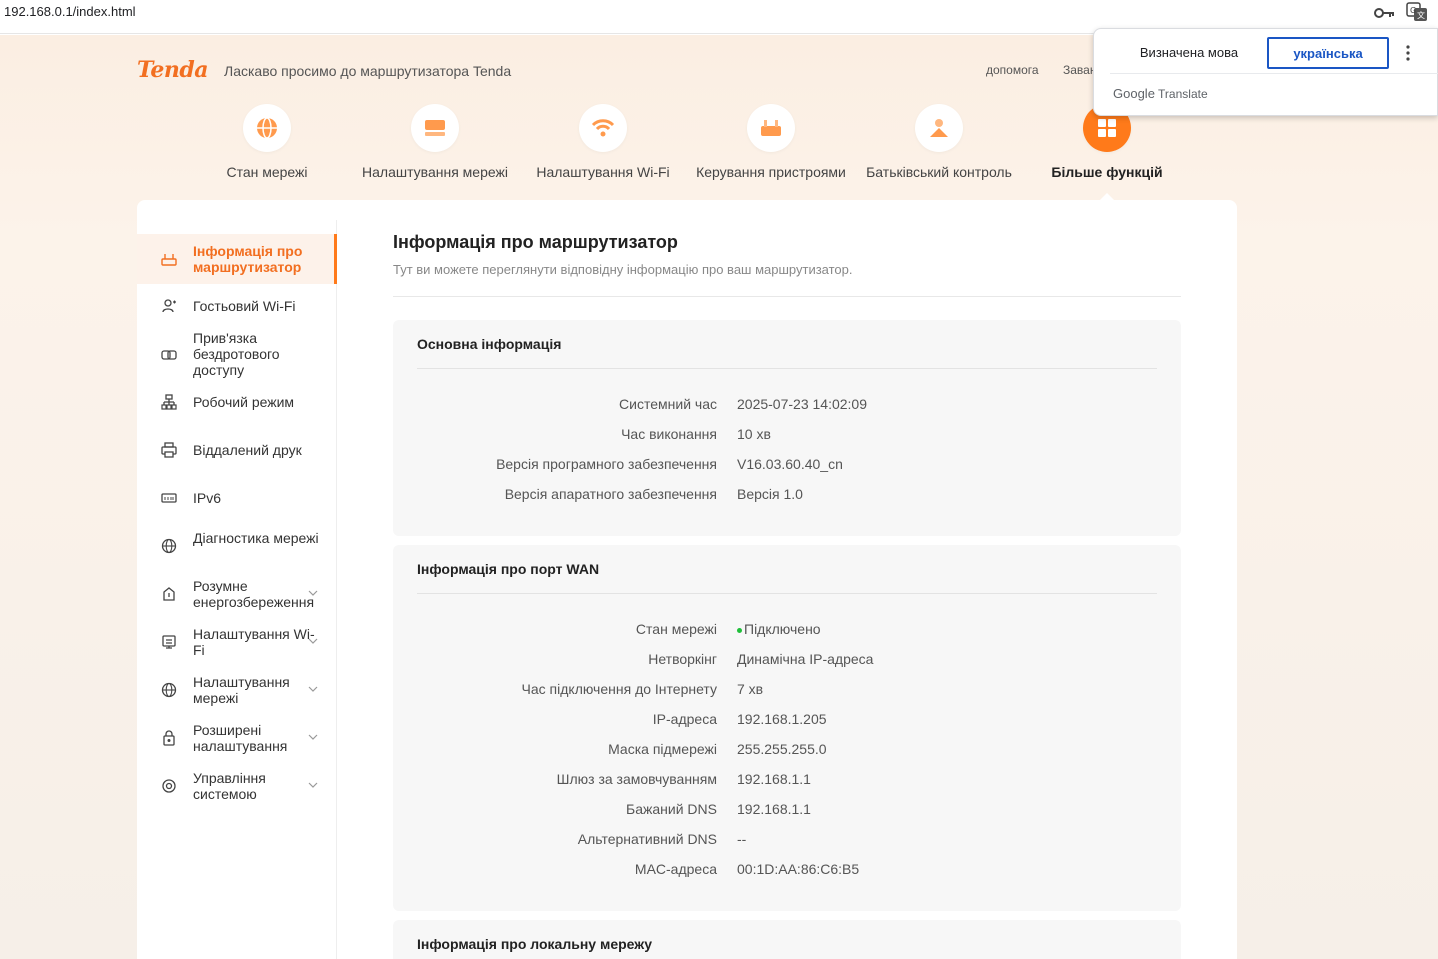  I want to click on info-row: Системний час 2025-07-23 14:02:09, so click(787, 406).